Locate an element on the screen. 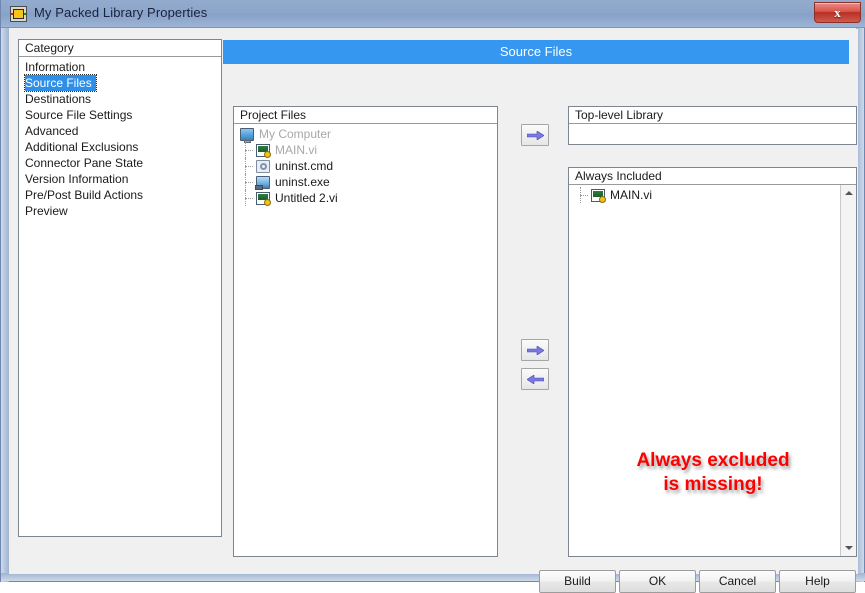 Image resolution: width=865 pixels, height=593 pixels. category-header: Category is located at coordinates (120, 48).